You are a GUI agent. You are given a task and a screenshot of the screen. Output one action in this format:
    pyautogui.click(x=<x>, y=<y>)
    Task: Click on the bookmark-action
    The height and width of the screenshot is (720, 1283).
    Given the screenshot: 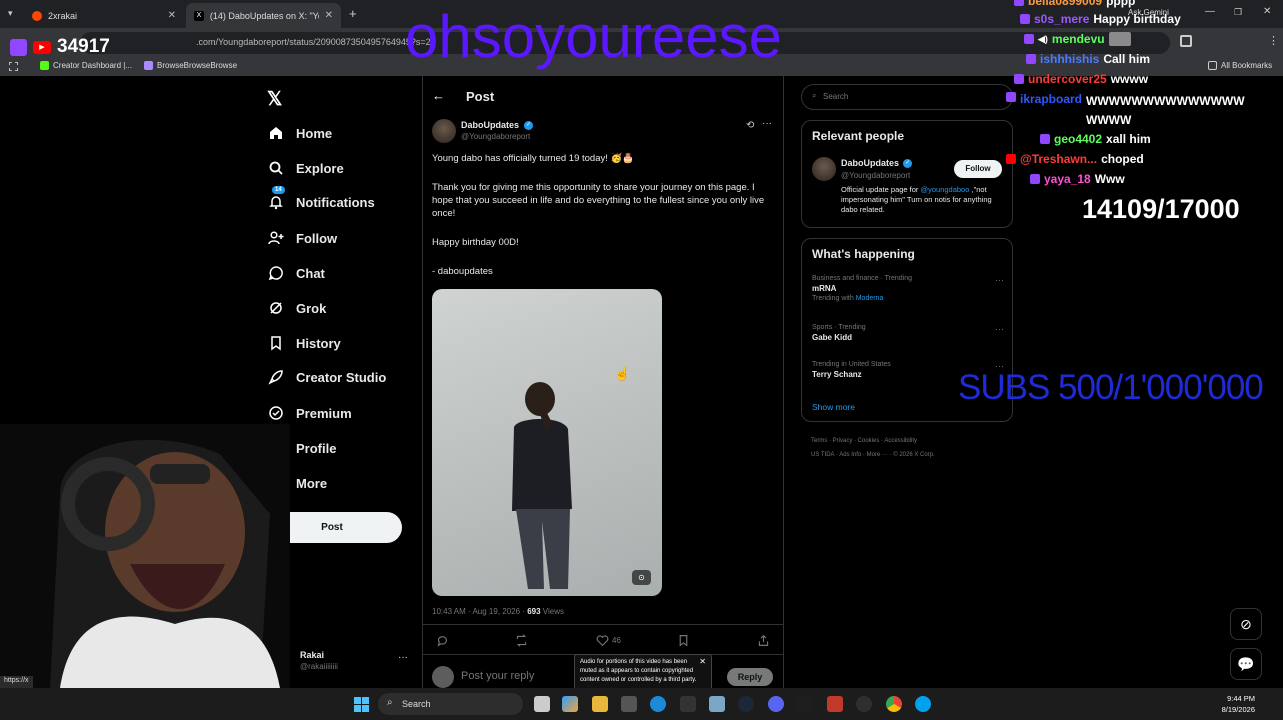 What is the action you would take?
    pyautogui.click(x=683, y=640)
    